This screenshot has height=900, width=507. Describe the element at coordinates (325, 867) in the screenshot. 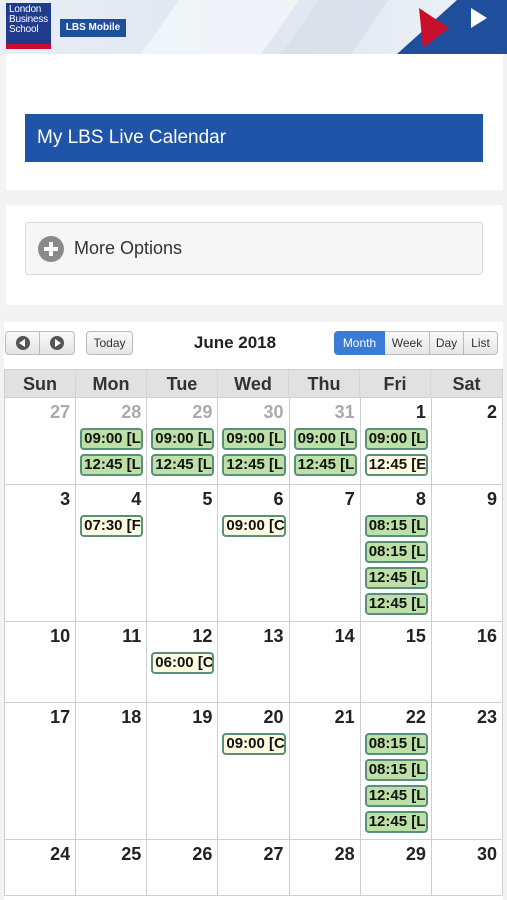

I see `day-cell: 28` at that location.